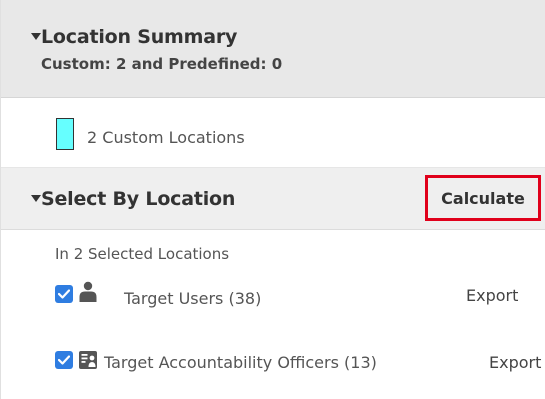 The height and width of the screenshot is (399, 545). I want to click on target-users-label: Target Users (38), so click(193, 298).